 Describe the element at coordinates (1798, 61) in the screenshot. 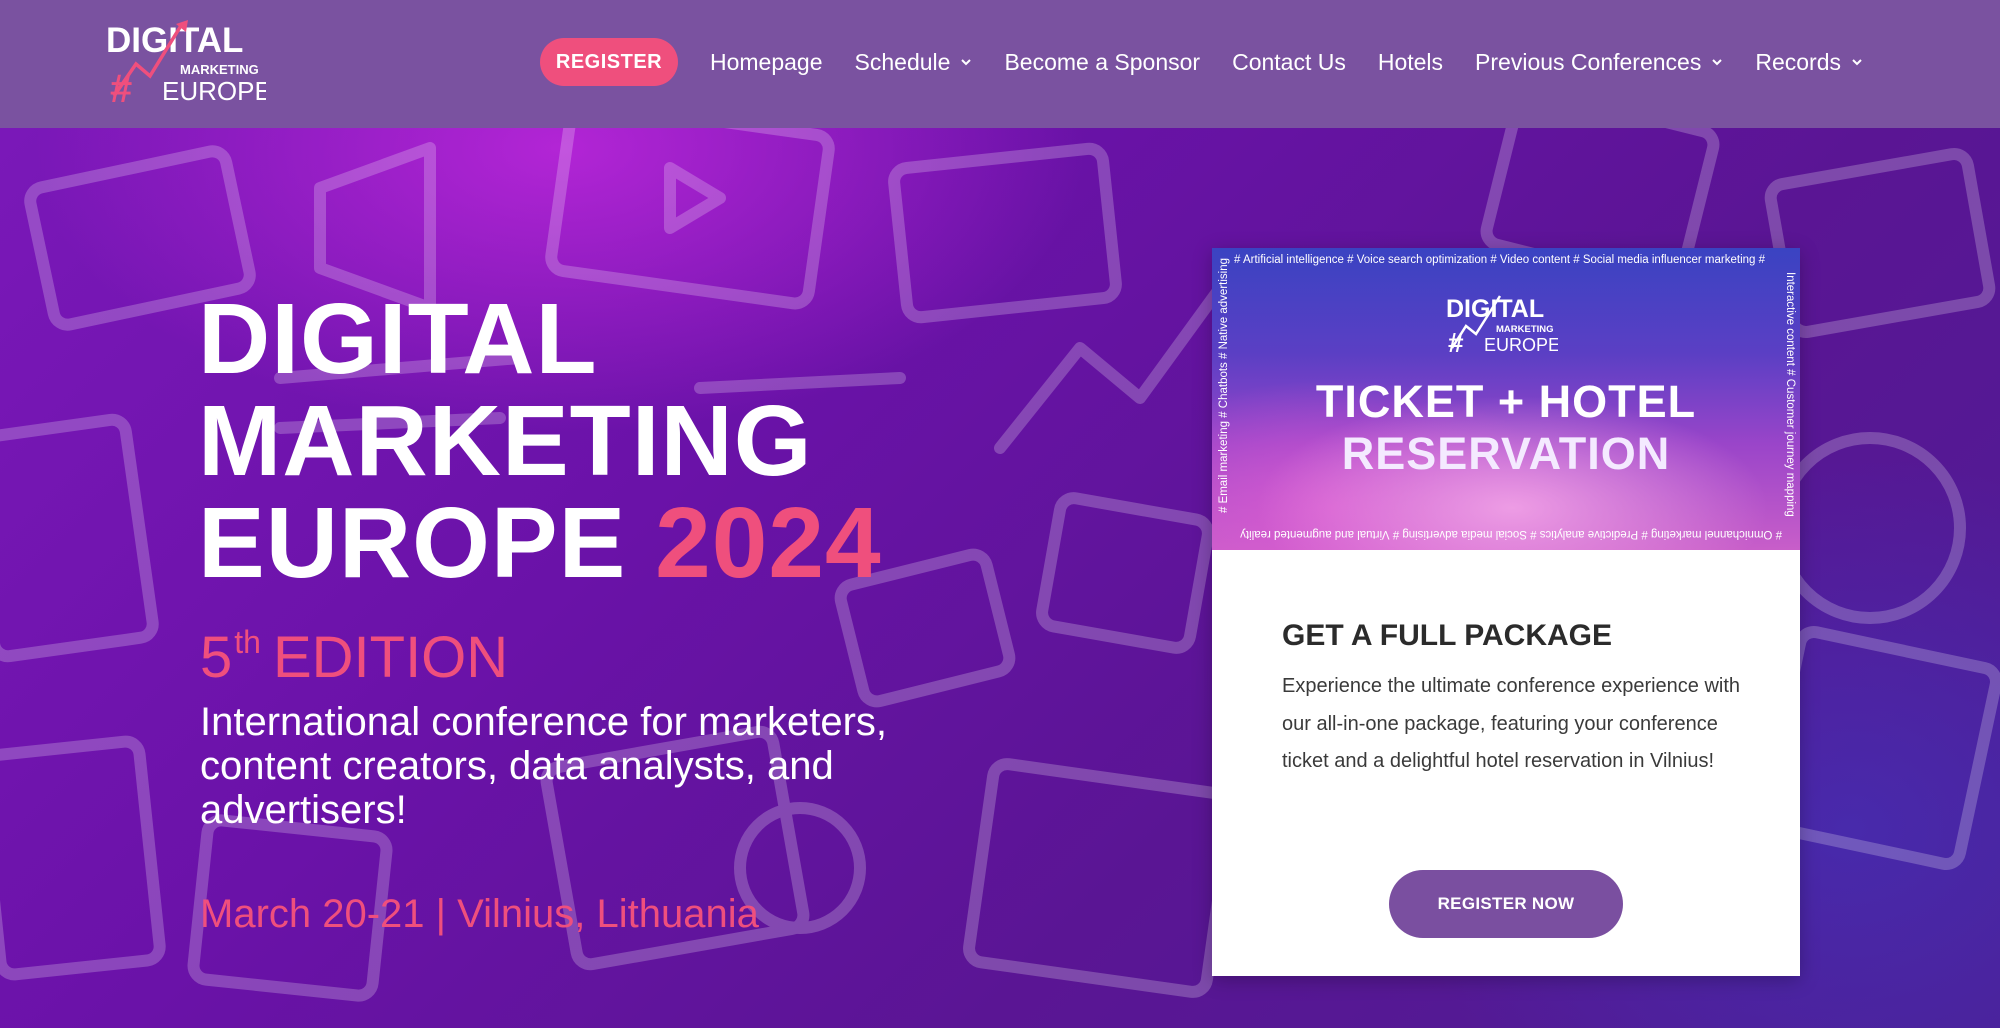

I see `nav-item-label: Records` at that location.